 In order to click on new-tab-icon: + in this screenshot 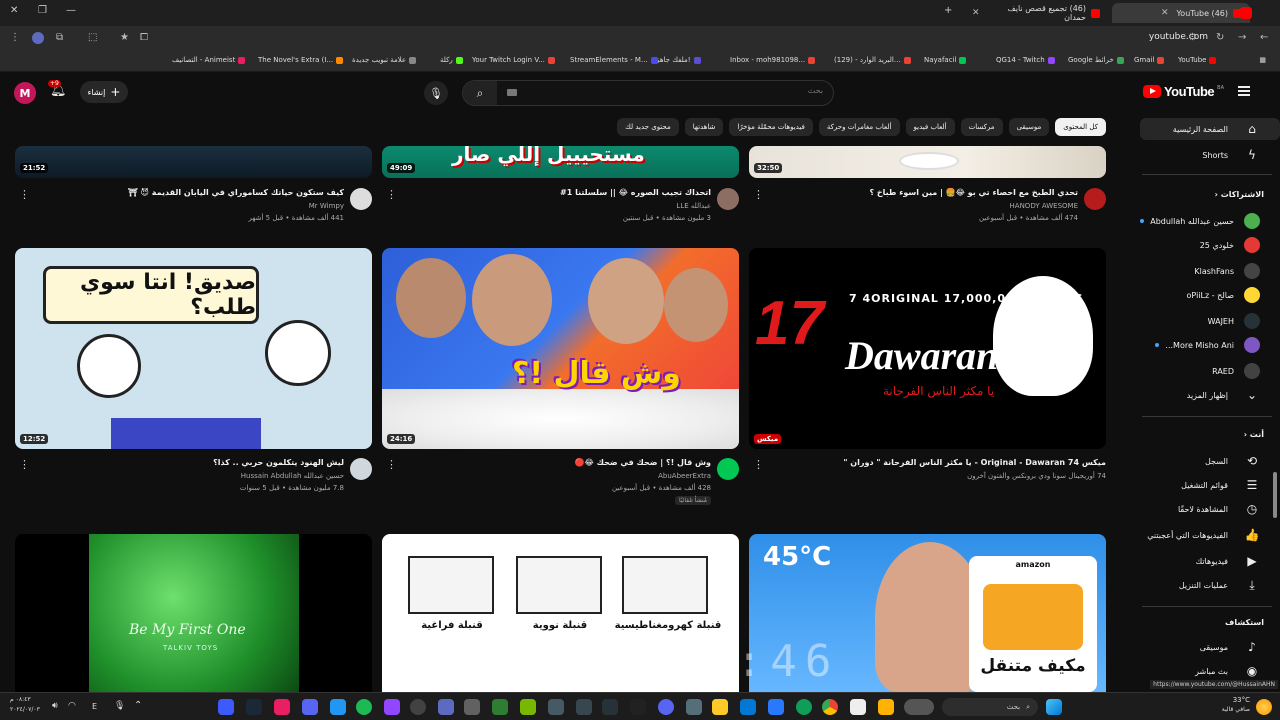, I will do `click(948, 10)`.